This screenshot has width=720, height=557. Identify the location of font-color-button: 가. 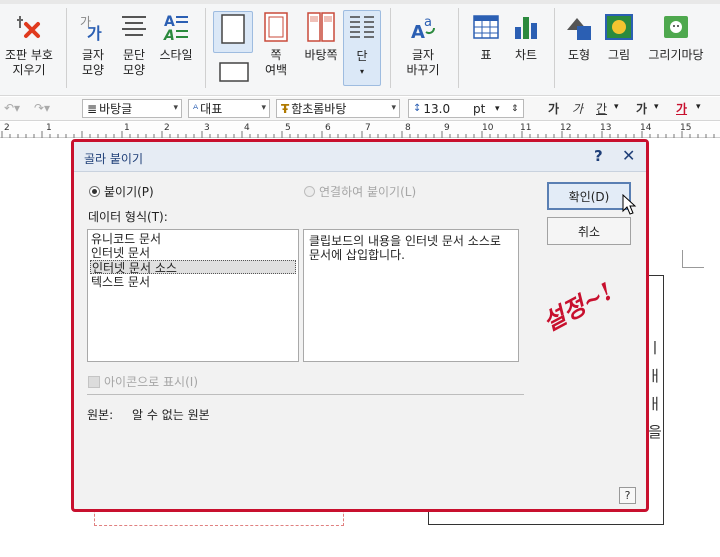
(681, 108).